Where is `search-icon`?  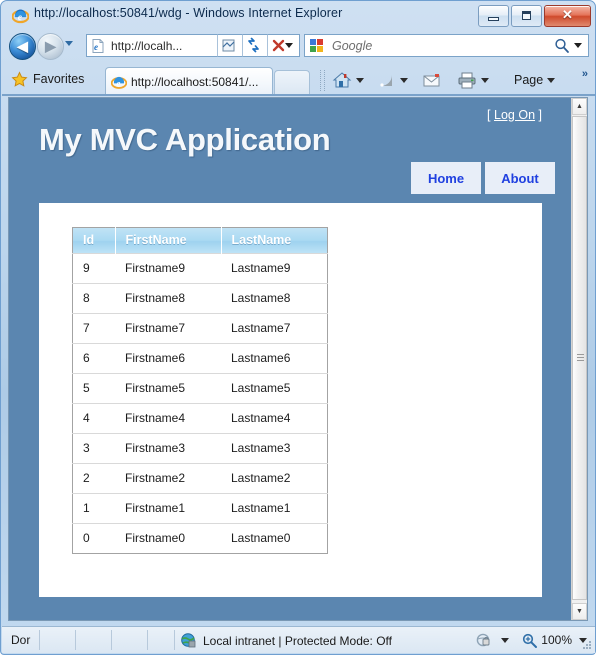
search-icon is located at coordinates (562, 46).